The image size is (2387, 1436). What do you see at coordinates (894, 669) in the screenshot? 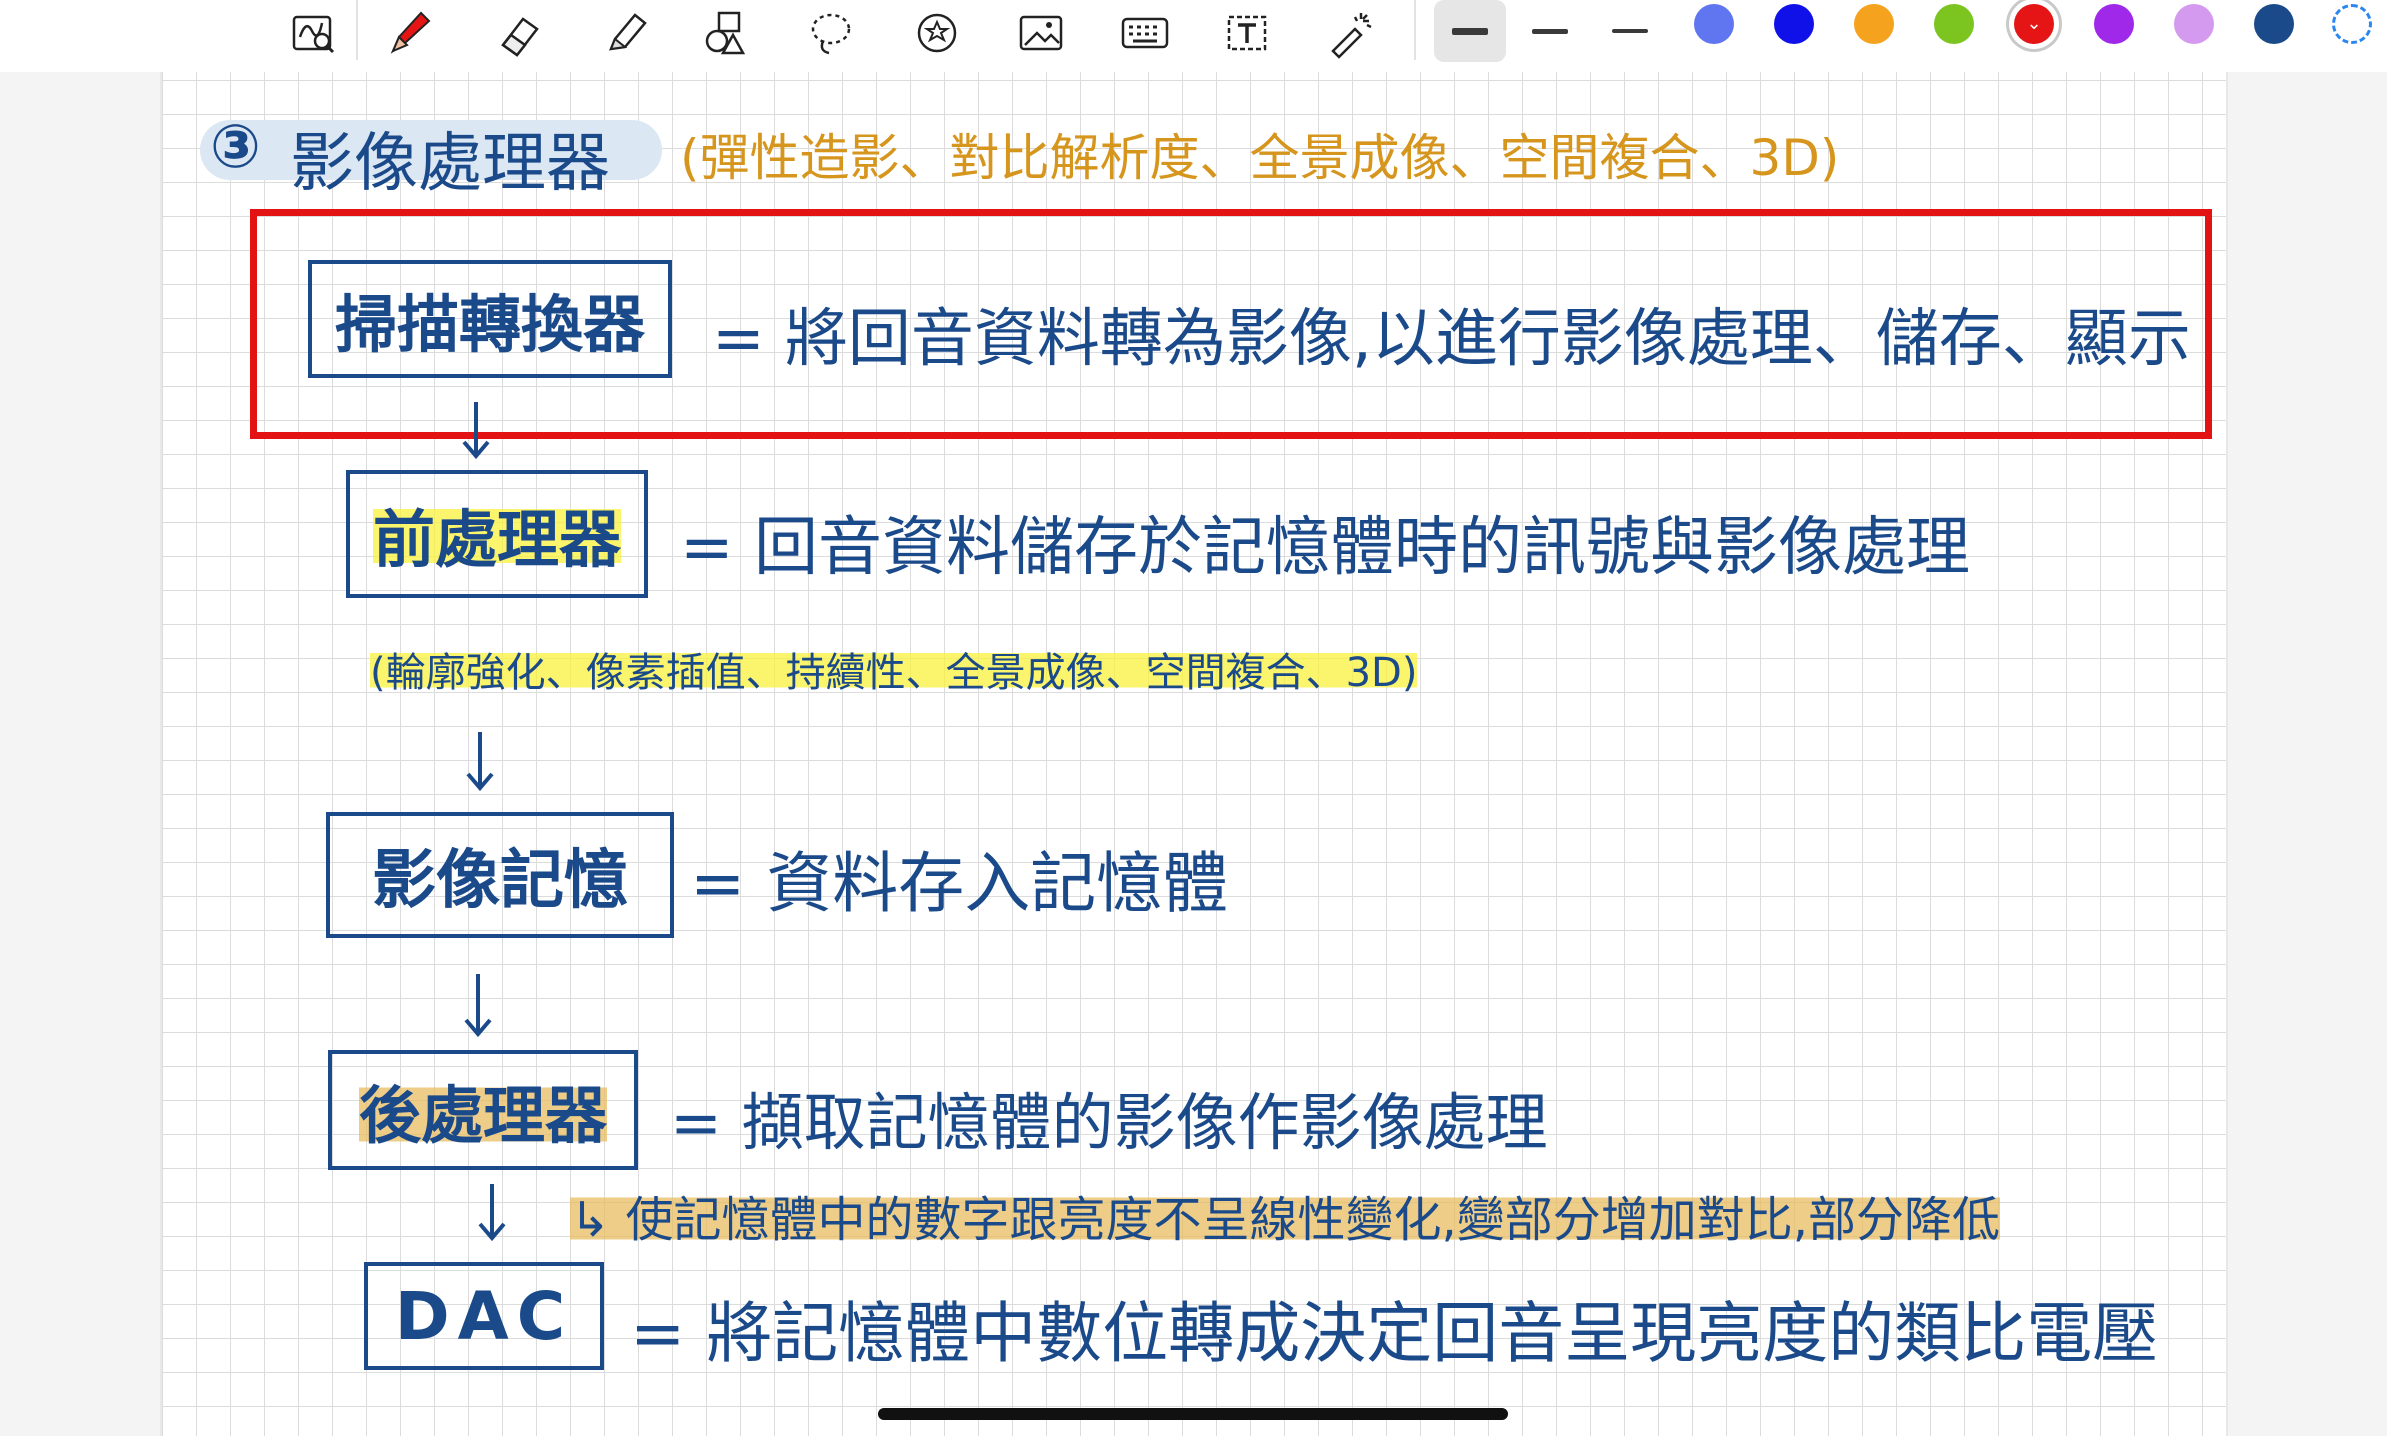
I see `preprocessor-note: (輪廓強化、像素插值、持續性、全景成像、空間複合、3D)` at bounding box center [894, 669].